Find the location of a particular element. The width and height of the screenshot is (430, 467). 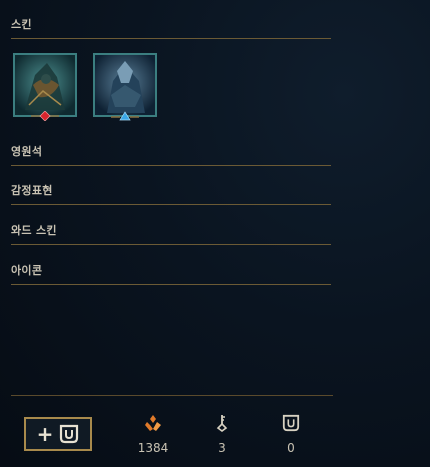

emotes-title: 감정표현 is located at coordinates (171, 193).